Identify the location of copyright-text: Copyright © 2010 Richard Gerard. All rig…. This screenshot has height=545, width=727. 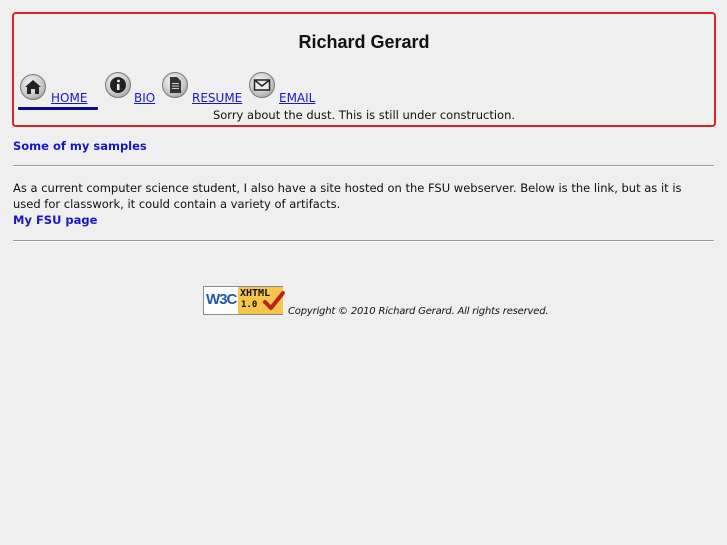
(418, 311).